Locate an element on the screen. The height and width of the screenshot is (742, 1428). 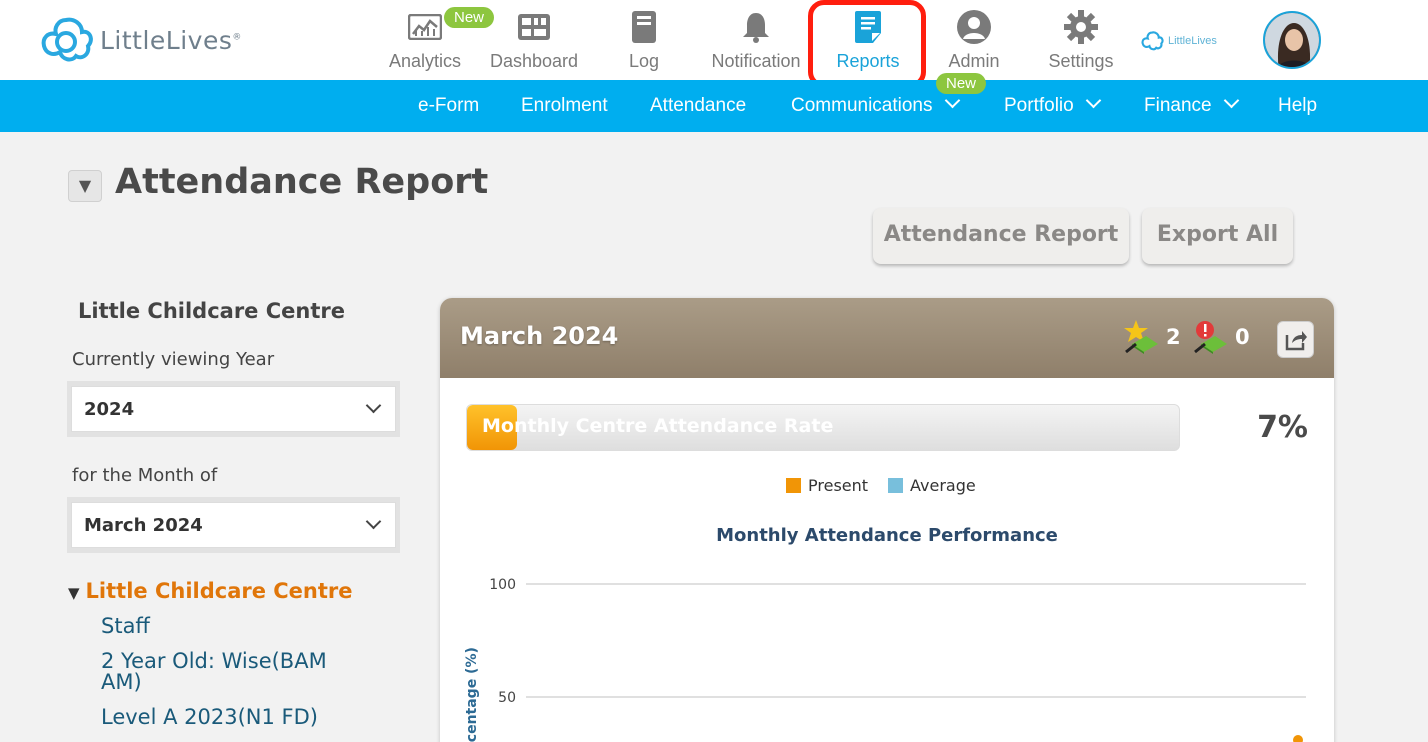
star-achievement: 2 is located at coordinates (1152, 337).